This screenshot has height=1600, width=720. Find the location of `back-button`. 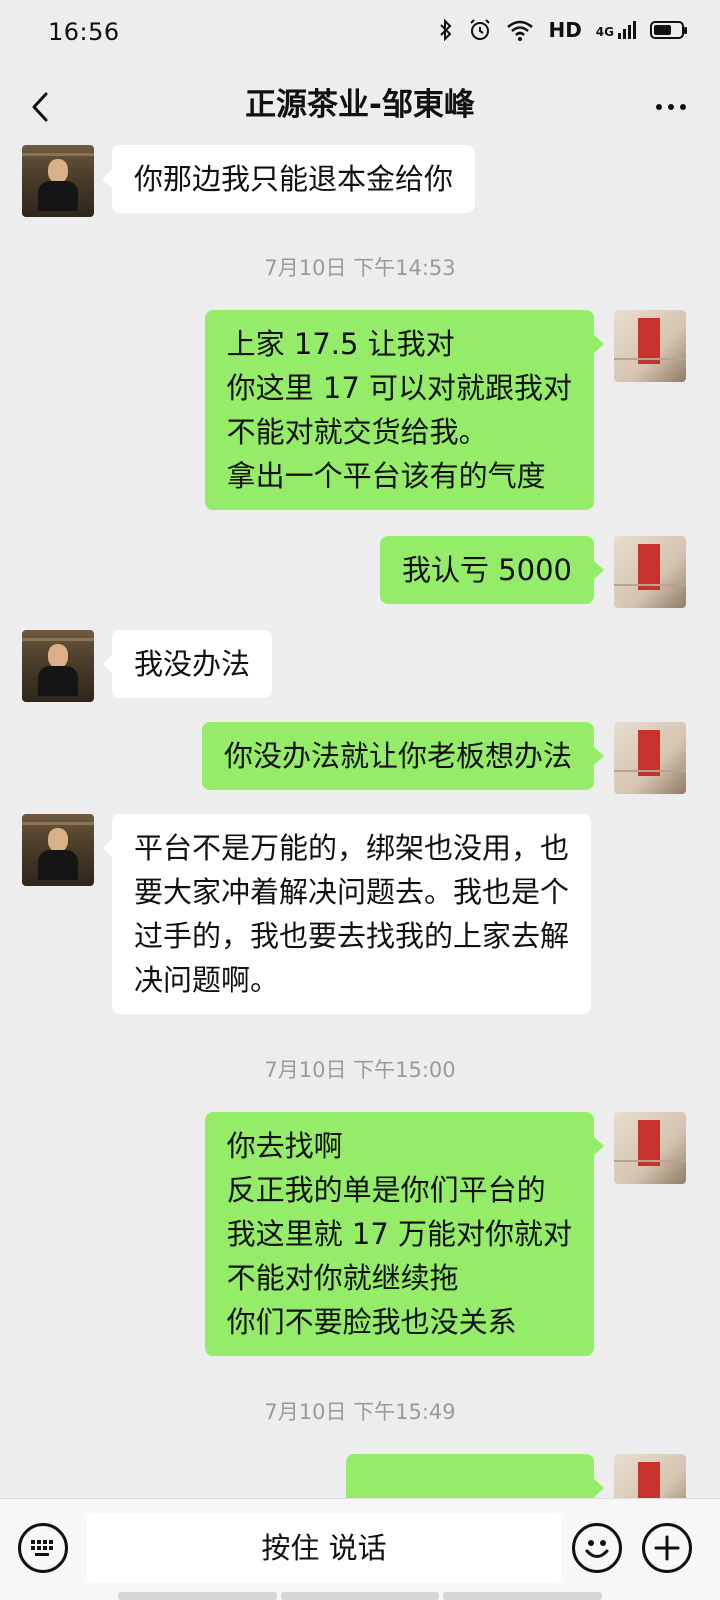

back-button is located at coordinates (43, 107).